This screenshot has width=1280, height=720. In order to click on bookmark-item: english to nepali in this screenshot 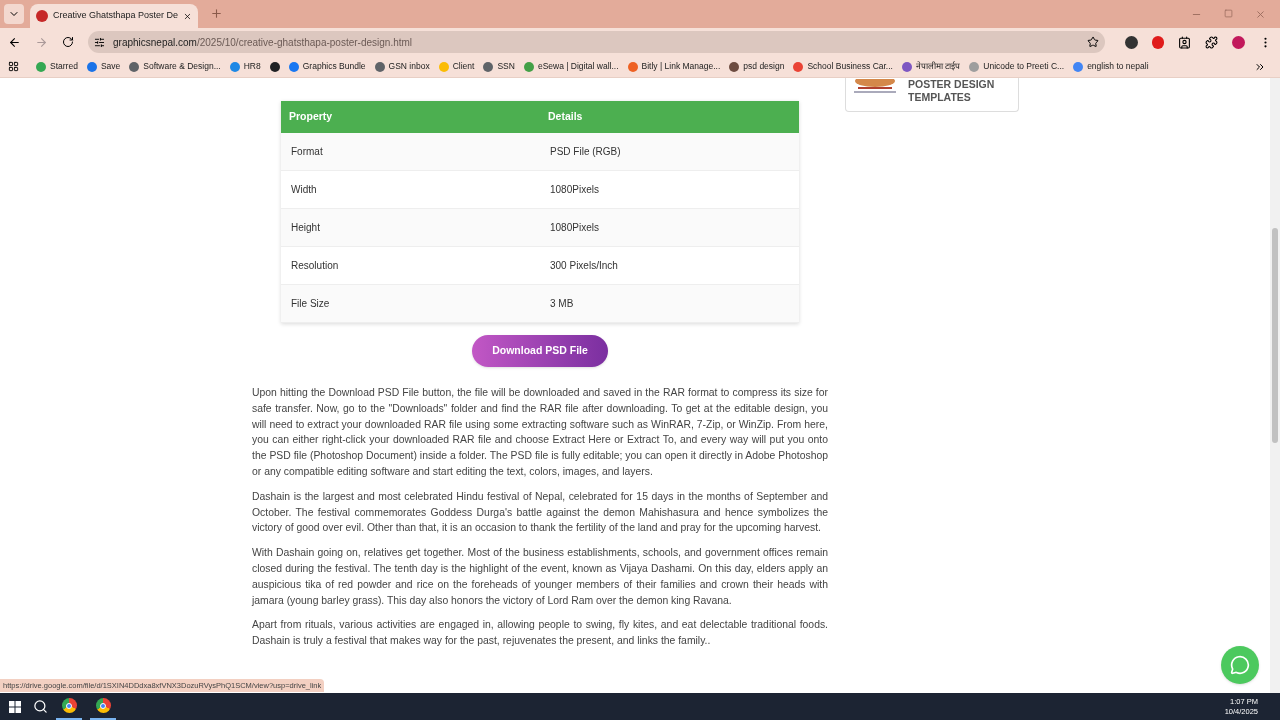, I will do `click(1111, 66)`.